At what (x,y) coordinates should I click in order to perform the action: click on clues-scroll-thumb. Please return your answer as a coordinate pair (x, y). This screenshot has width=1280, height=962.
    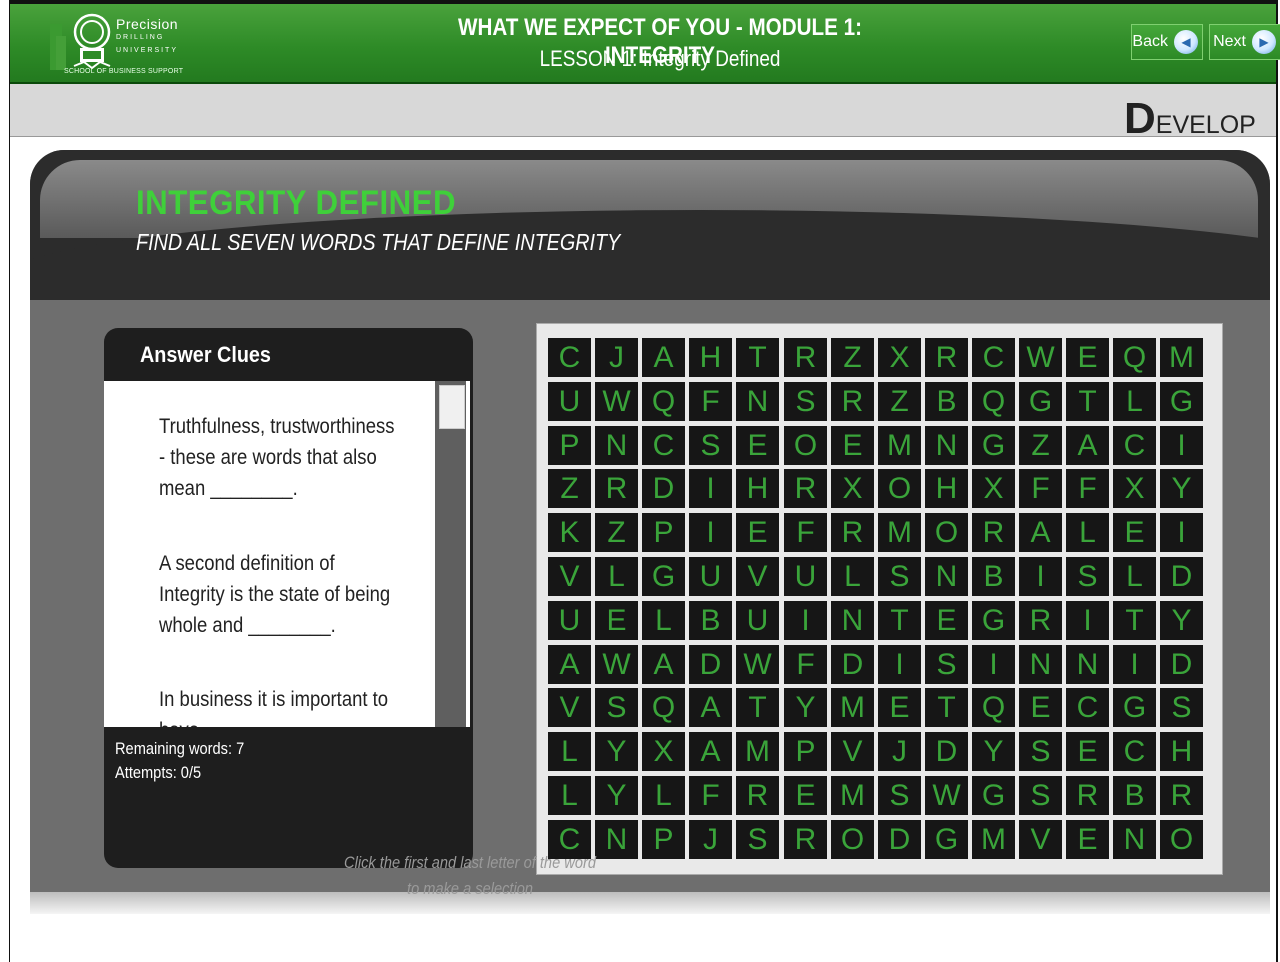
    Looking at the image, I should click on (452, 407).